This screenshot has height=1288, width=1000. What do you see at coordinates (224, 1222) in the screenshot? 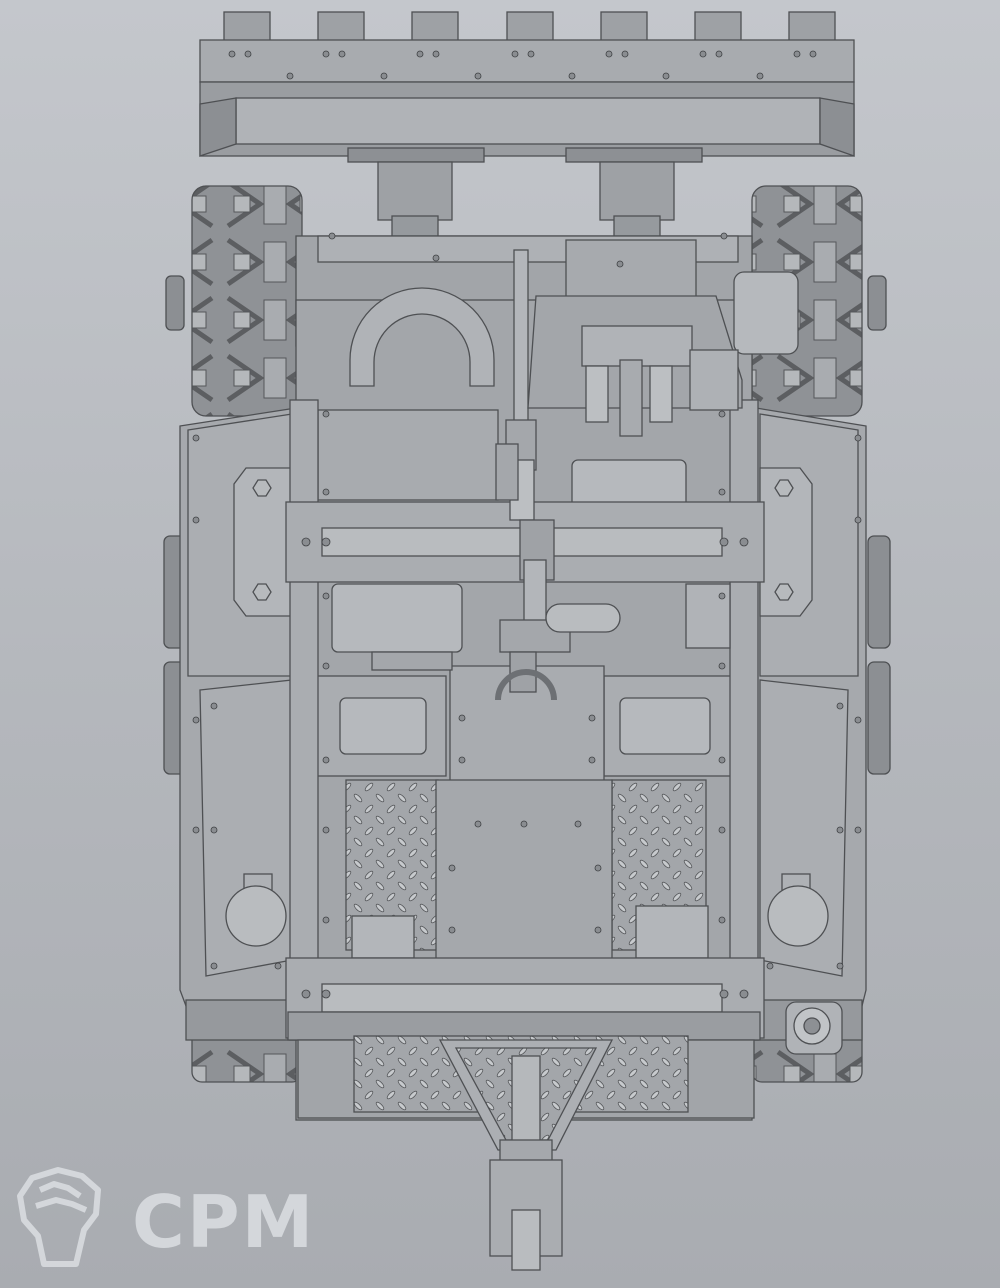
I see `watermark-text: CPM` at bounding box center [224, 1222].